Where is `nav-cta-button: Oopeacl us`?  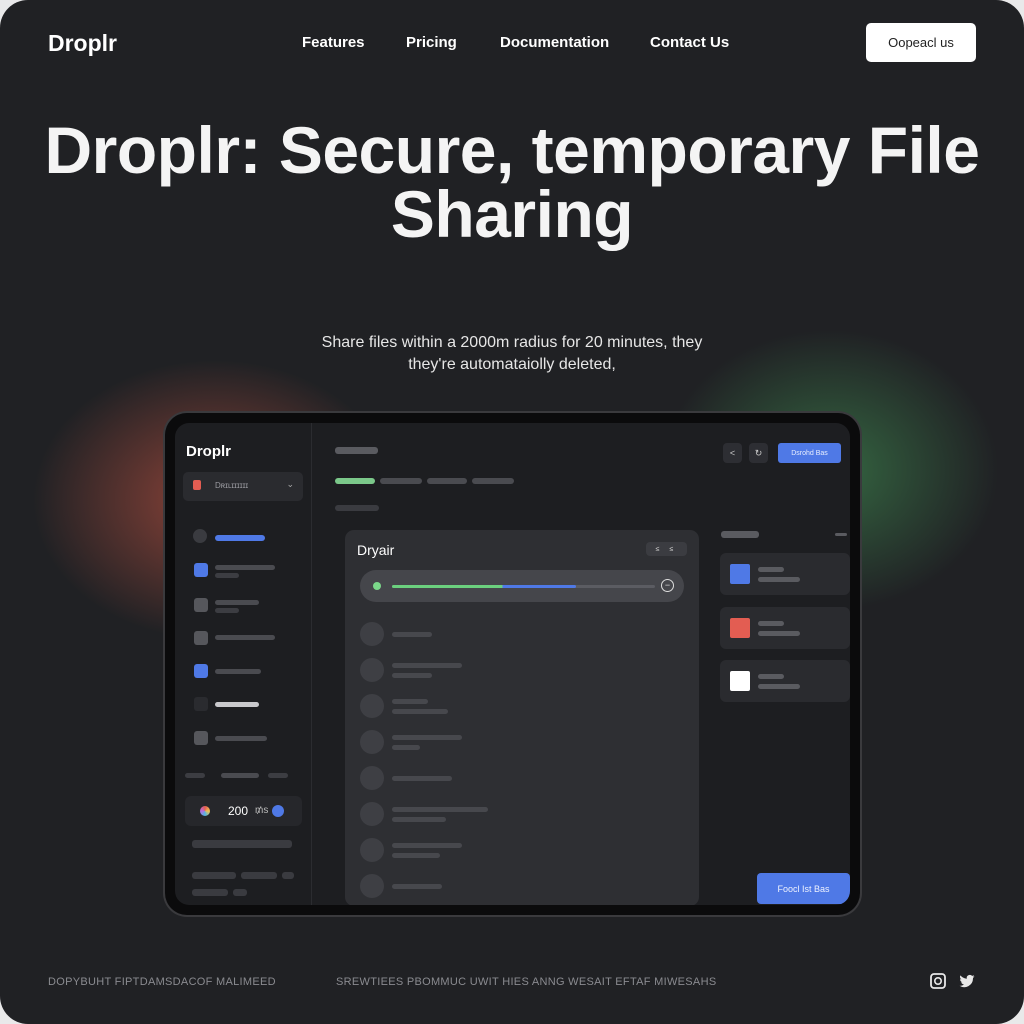
nav-cta-button: Oopeacl us is located at coordinates (921, 42).